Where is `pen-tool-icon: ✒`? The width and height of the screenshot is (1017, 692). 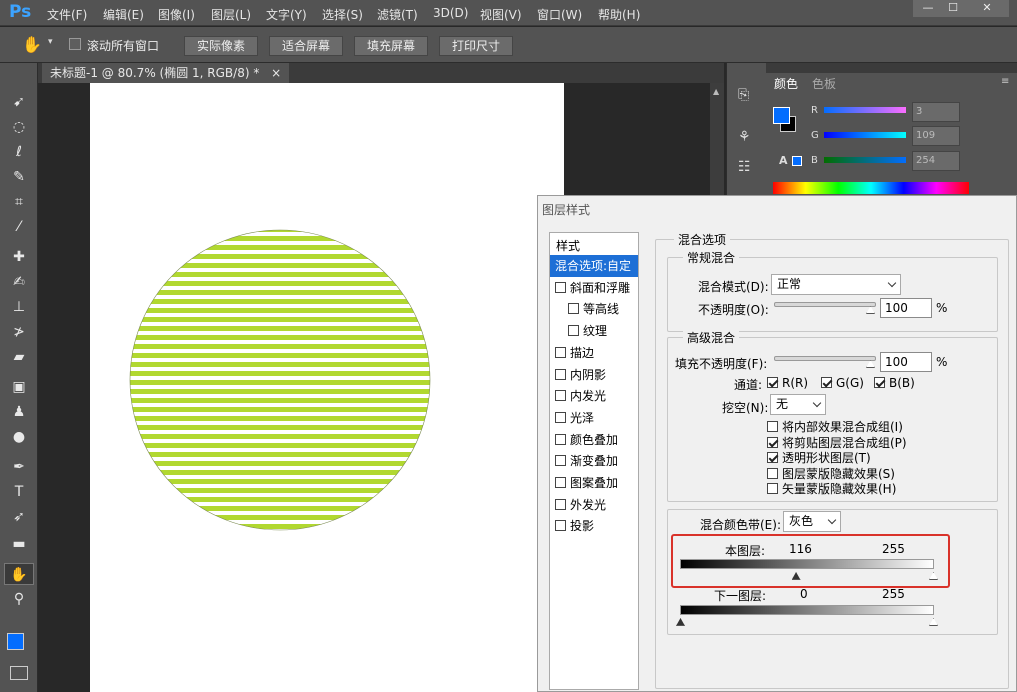
pen-tool-icon: ✒ is located at coordinates (19, 467).